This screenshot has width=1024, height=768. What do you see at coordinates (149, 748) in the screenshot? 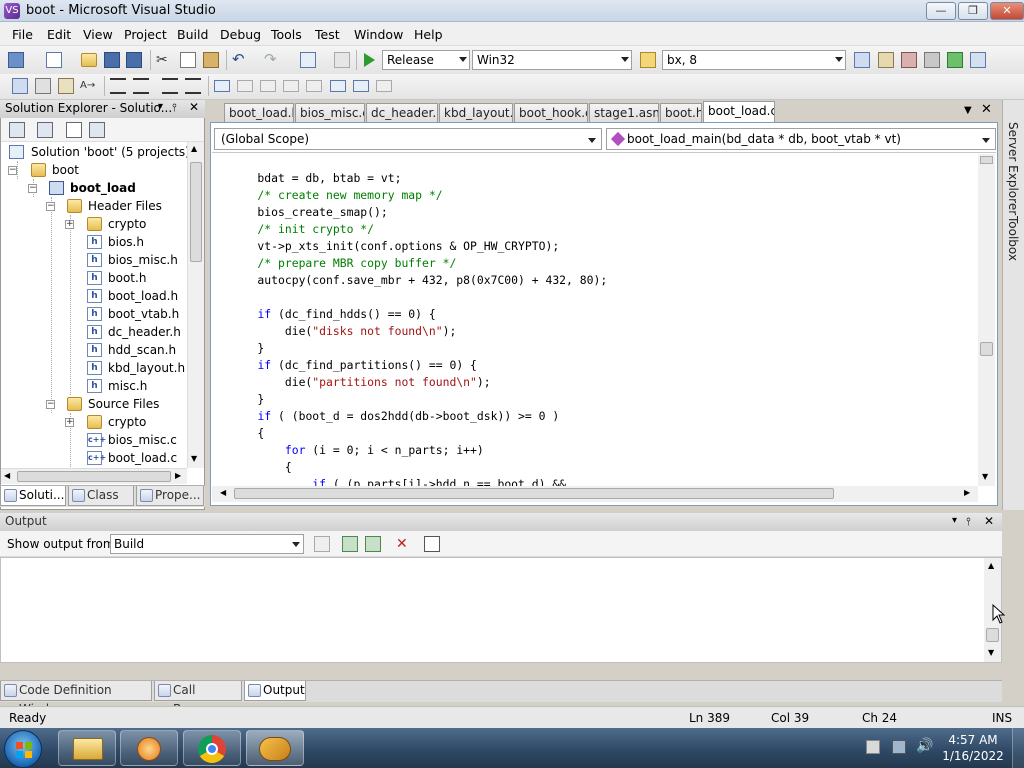
I see `taskbar-media-player` at bounding box center [149, 748].